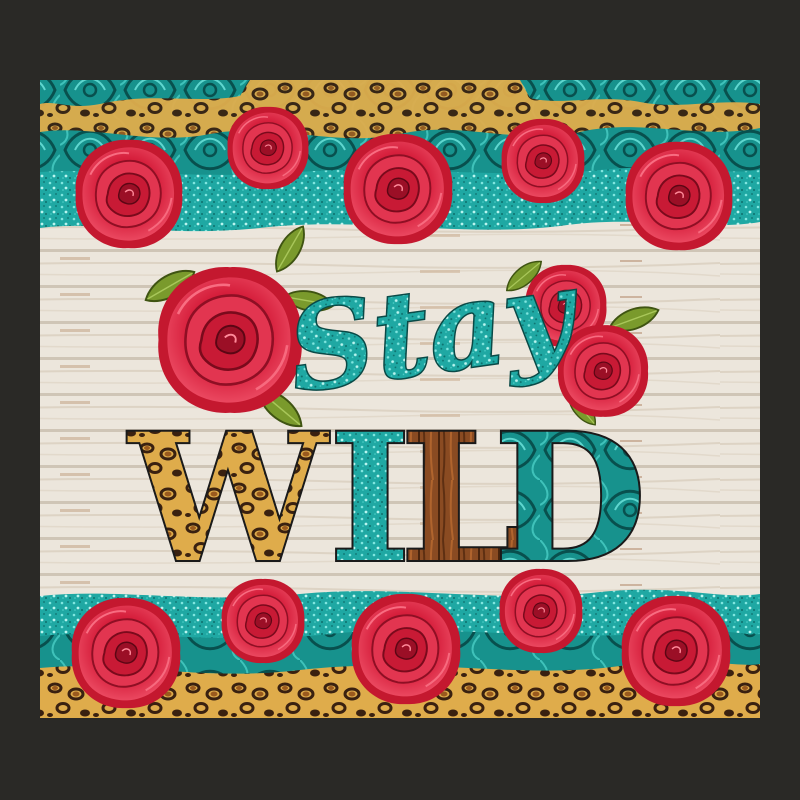 Image resolution: width=800 pixels, height=800 pixels. I want to click on block-letter-d: D, so click(570, 498).